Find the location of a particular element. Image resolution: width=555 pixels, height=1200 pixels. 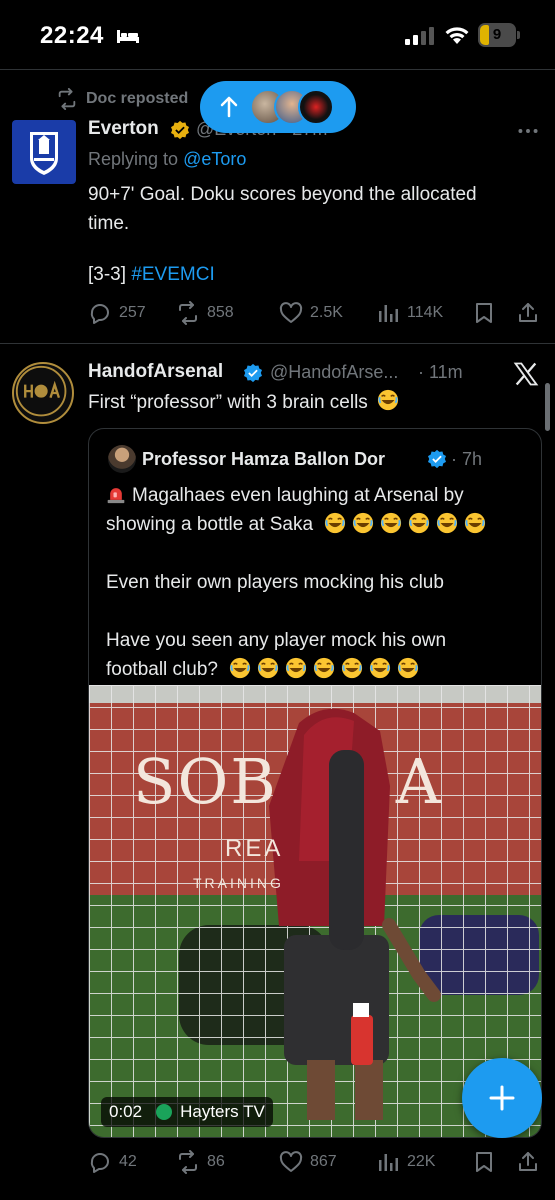

battery-level: 9 is located at coordinates (497, 34).